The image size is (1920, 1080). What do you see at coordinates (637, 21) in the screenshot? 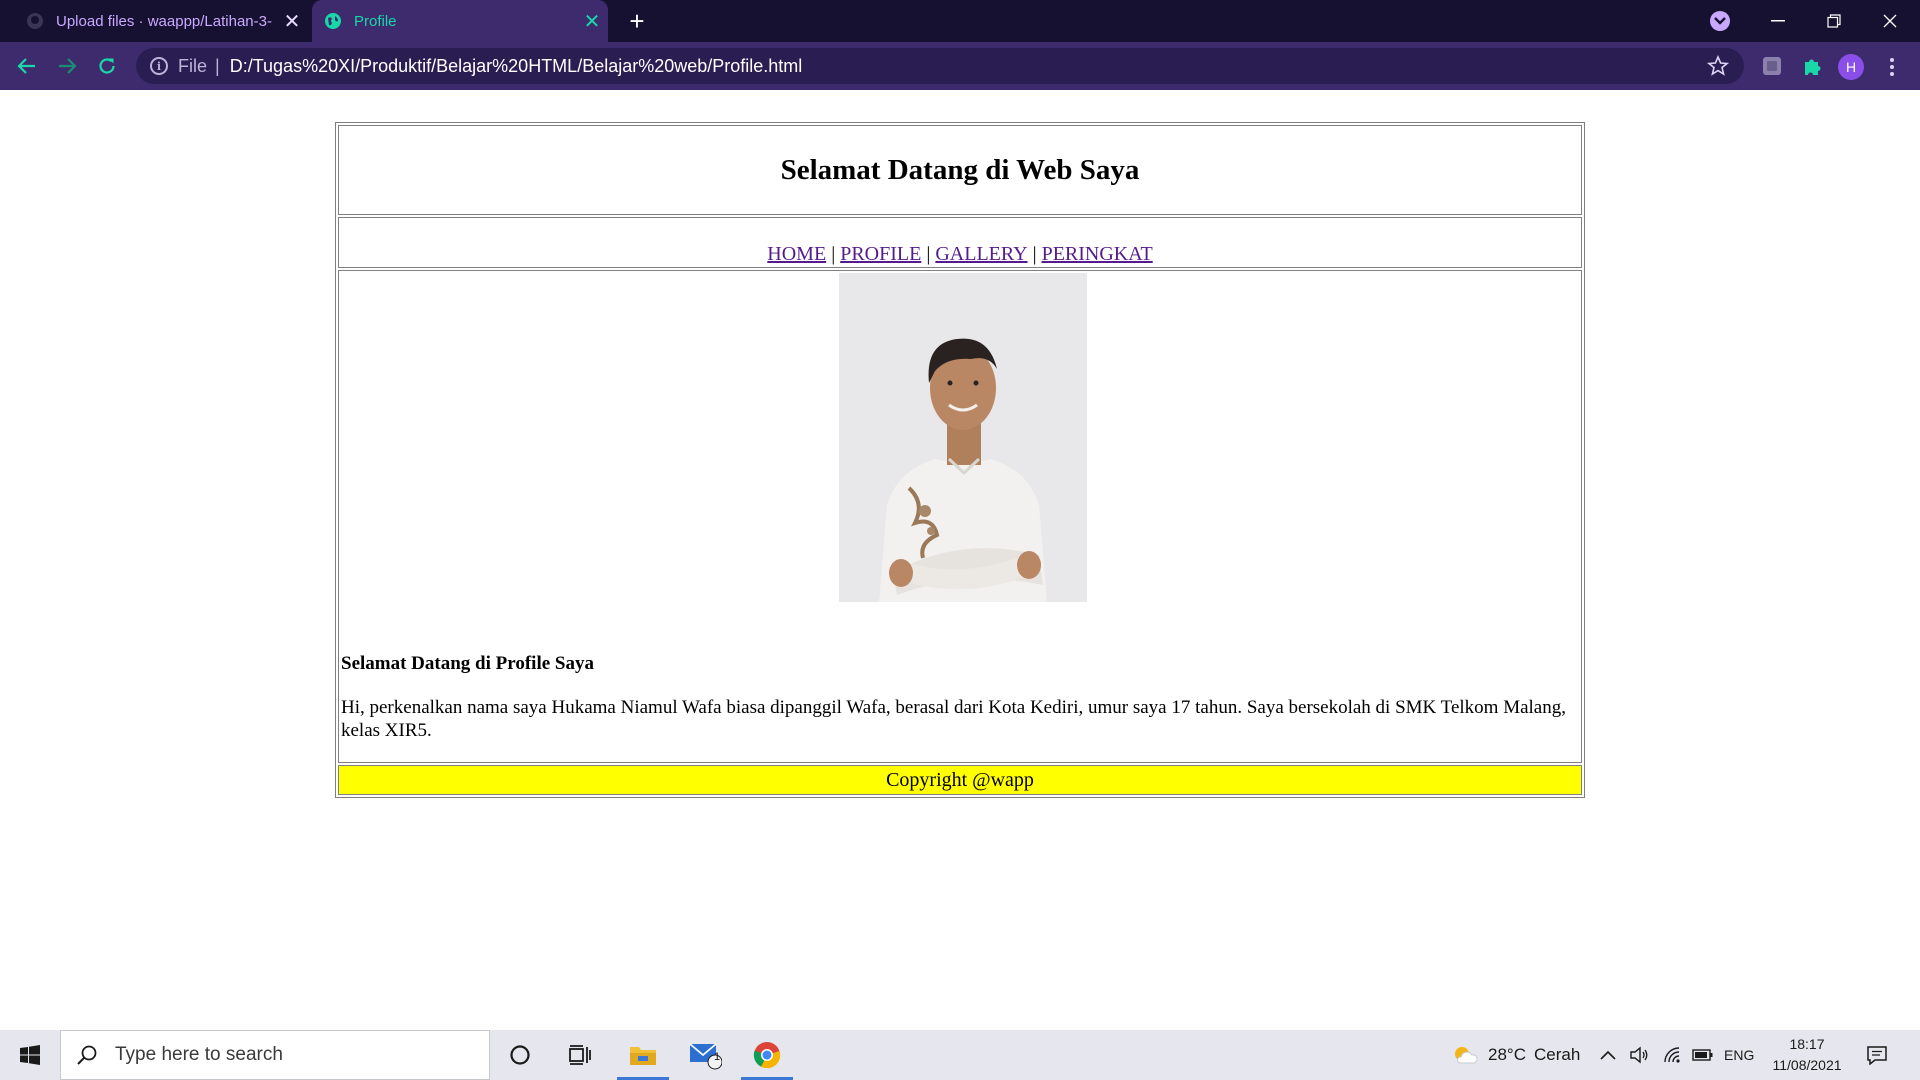
I see `new-tab-button: +` at bounding box center [637, 21].